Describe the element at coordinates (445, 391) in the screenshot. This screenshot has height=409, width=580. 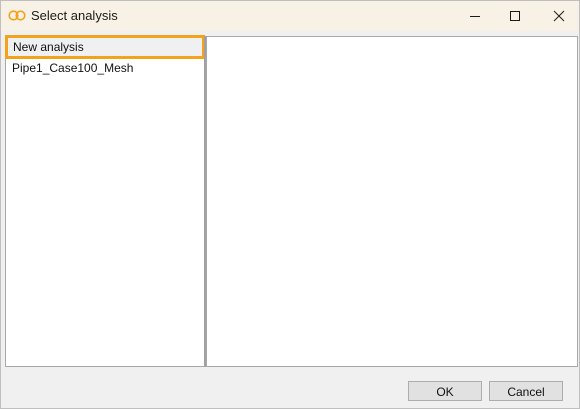
I see `ok-button: OK` at that location.